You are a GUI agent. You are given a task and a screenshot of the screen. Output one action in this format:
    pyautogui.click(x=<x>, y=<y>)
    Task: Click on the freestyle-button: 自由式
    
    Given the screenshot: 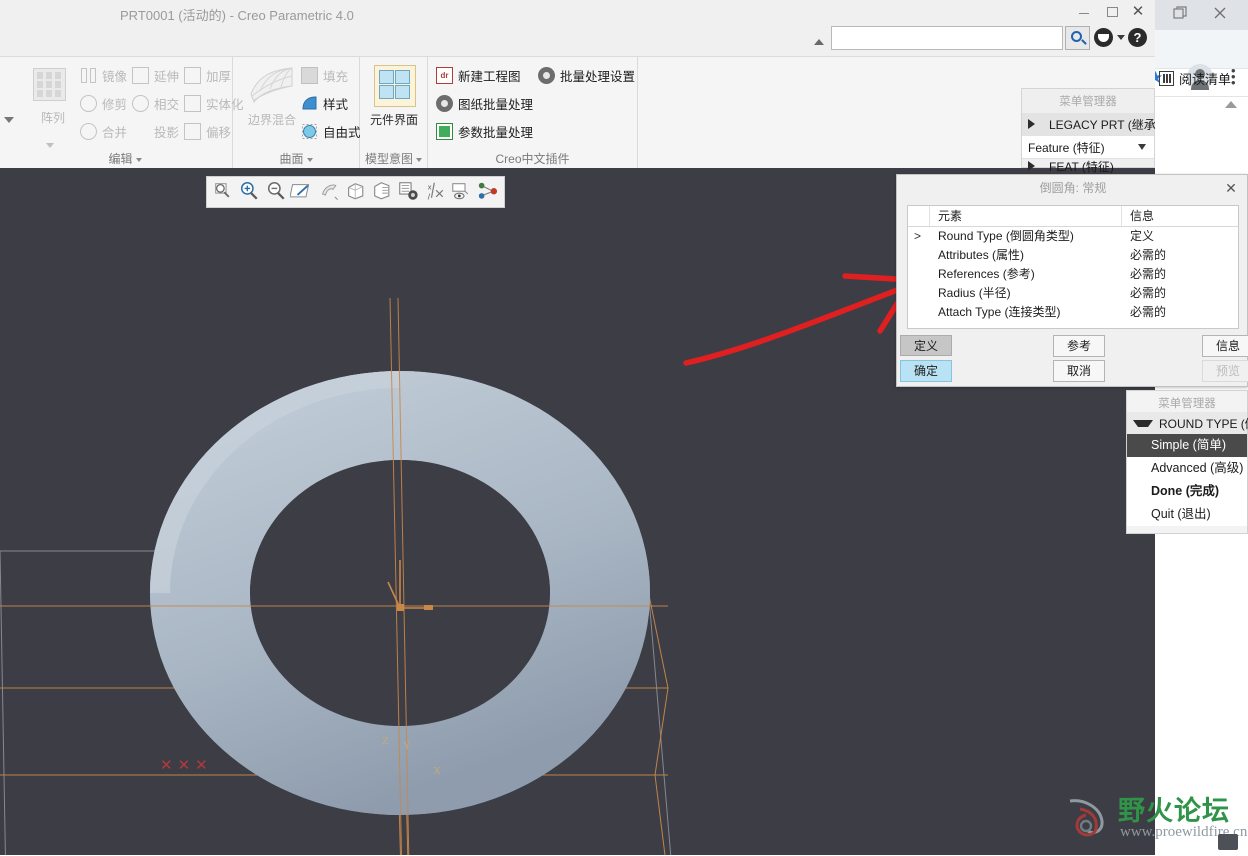 What is the action you would take?
    pyautogui.click(x=331, y=131)
    